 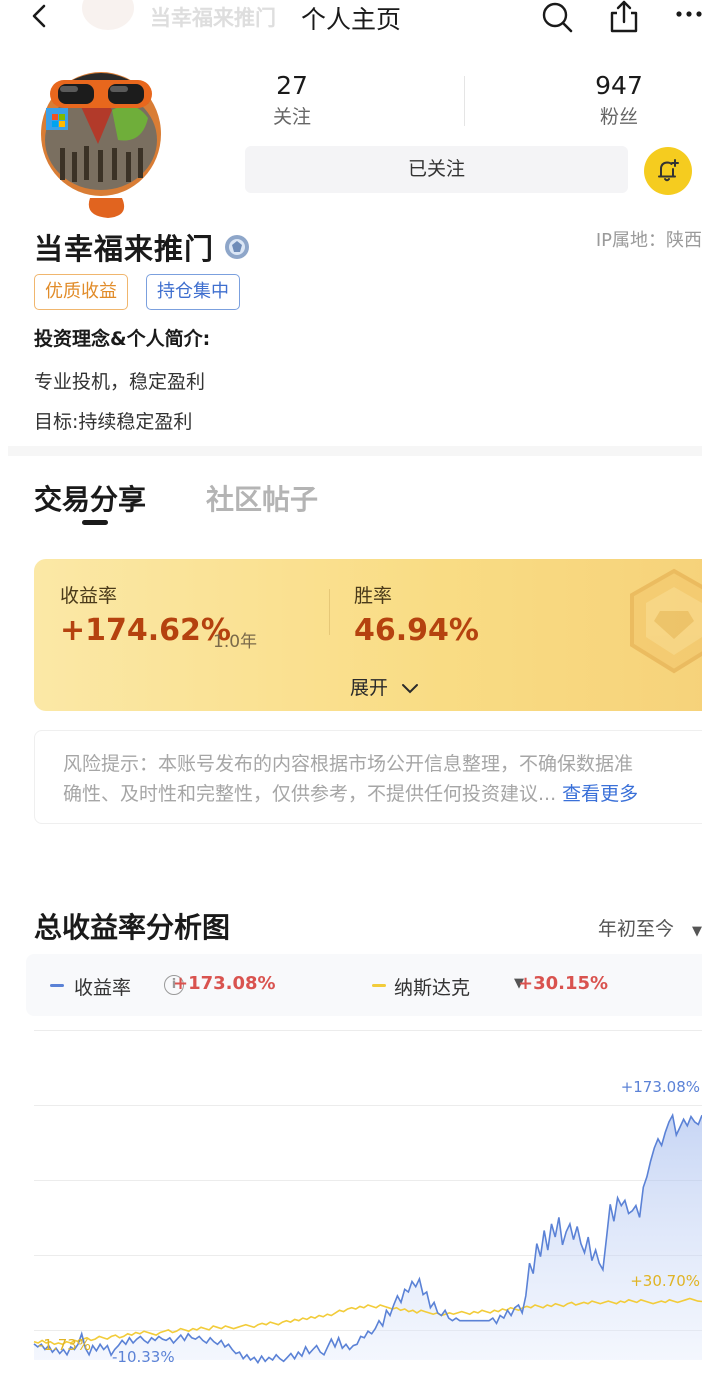 What do you see at coordinates (101, 136) in the screenshot?
I see `avatar` at bounding box center [101, 136].